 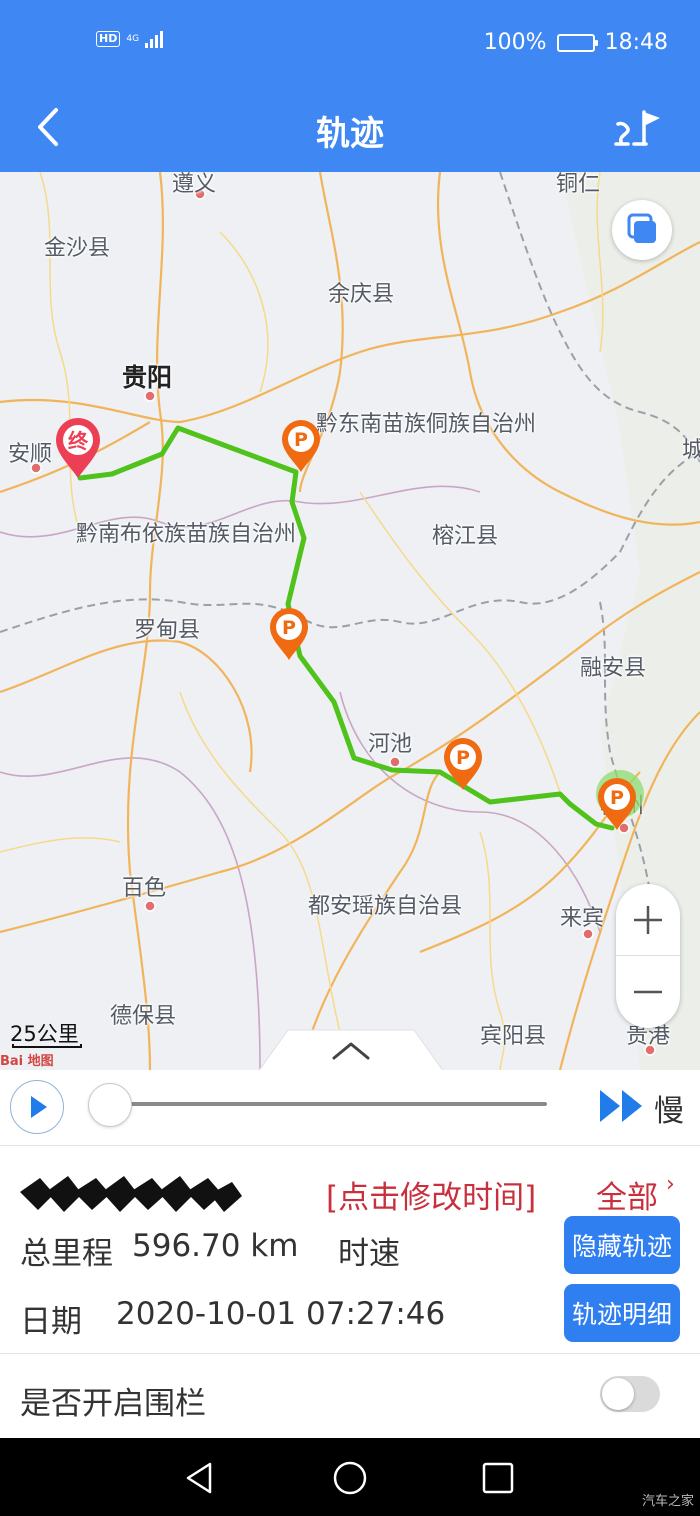 What do you see at coordinates (78, 441) in the screenshot?
I see `start-marker-text: 终` at bounding box center [78, 441].